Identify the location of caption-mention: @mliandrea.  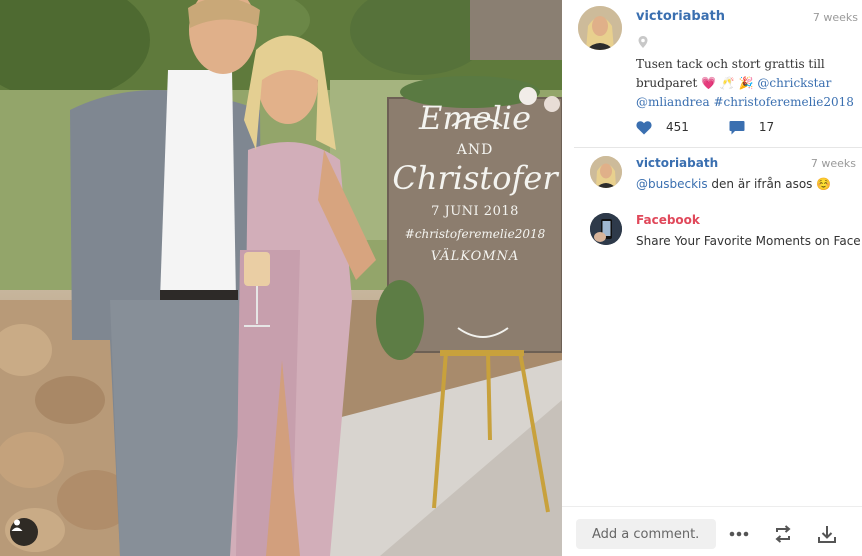
(673, 102).